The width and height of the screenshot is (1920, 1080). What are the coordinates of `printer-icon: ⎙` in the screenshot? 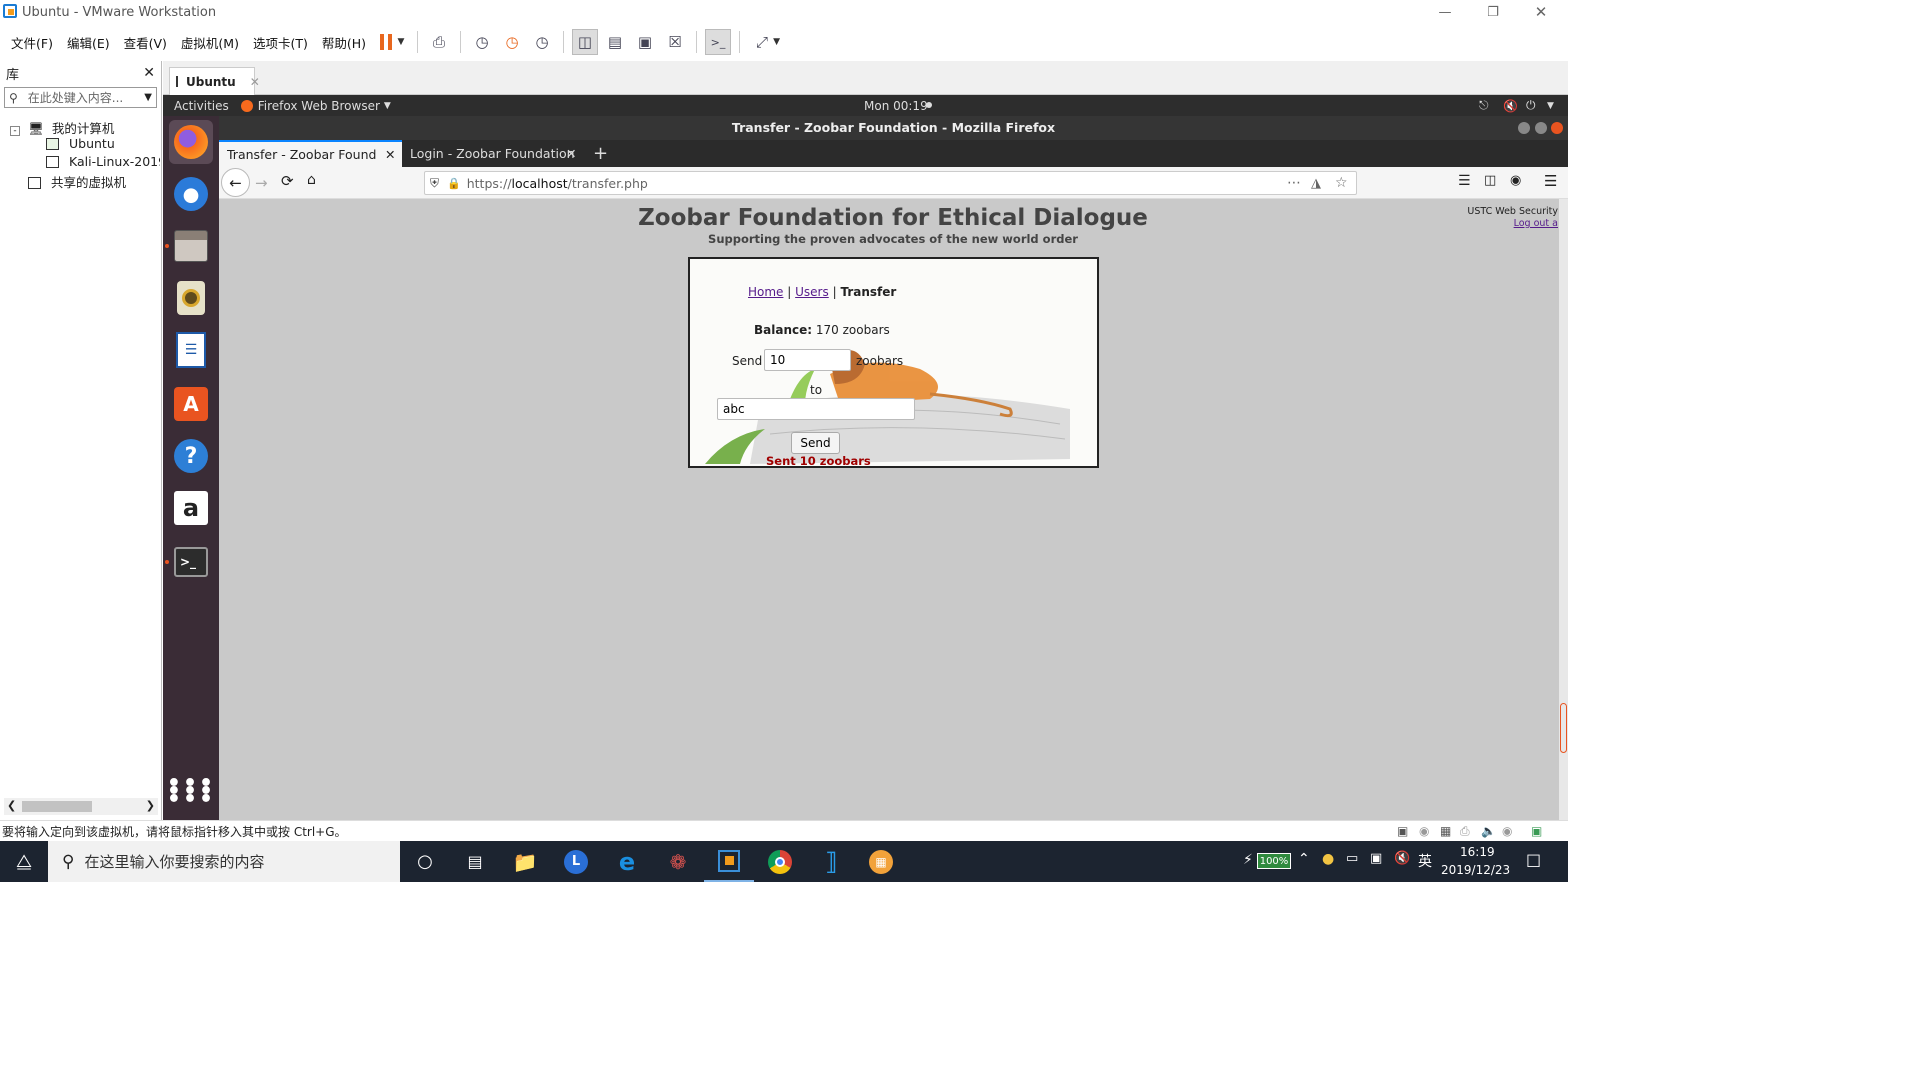 It's located at (1465, 831).